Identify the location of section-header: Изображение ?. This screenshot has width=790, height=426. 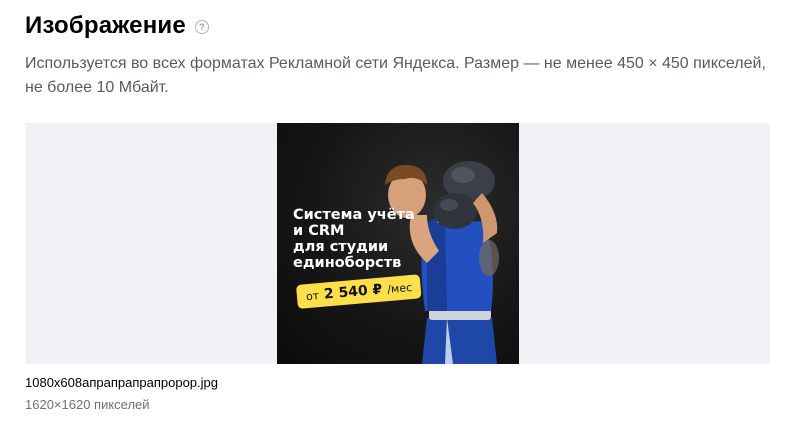
(117, 26).